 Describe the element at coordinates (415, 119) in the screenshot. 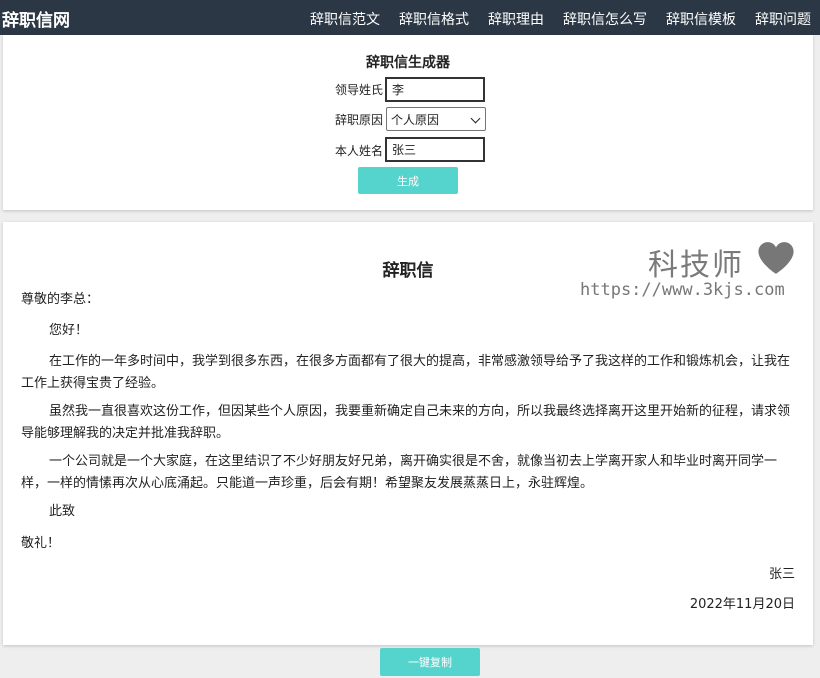

I see `resignation-reason-selected: 个人原因` at that location.